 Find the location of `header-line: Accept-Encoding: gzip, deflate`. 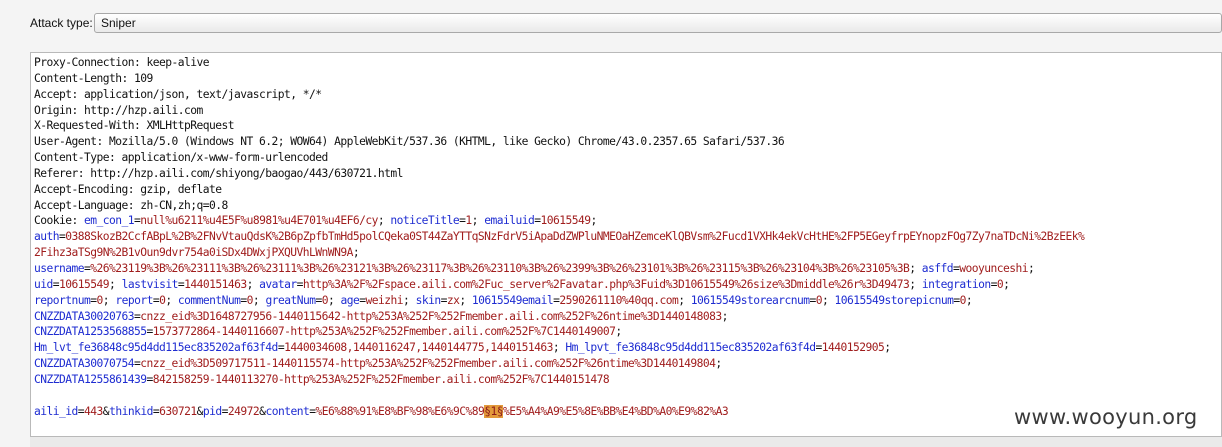

header-line: Accept-Encoding: gzip, deflate is located at coordinates (628, 190).